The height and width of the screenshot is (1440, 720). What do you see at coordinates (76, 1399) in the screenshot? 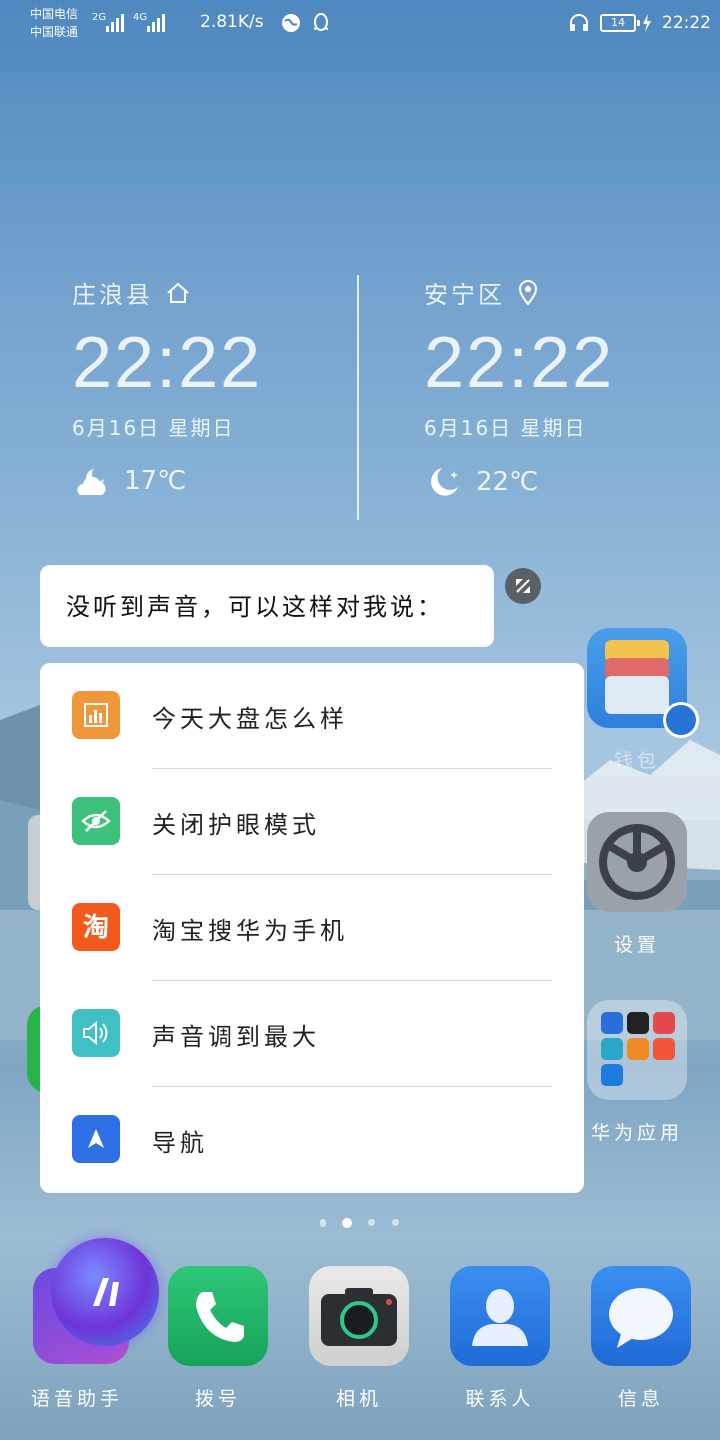
I see `app-label: 语音助手` at bounding box center [76, 1399].